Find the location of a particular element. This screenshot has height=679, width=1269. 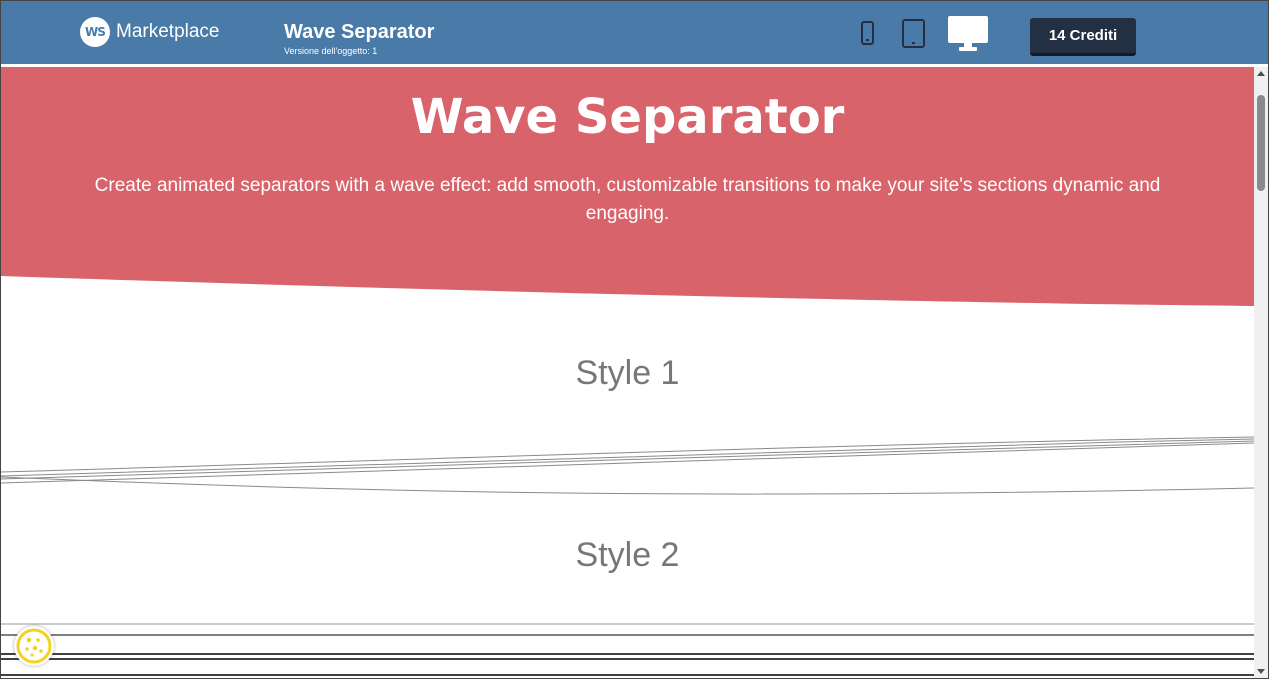

brand-name: Marketplace is located at coordinates (168, 31).